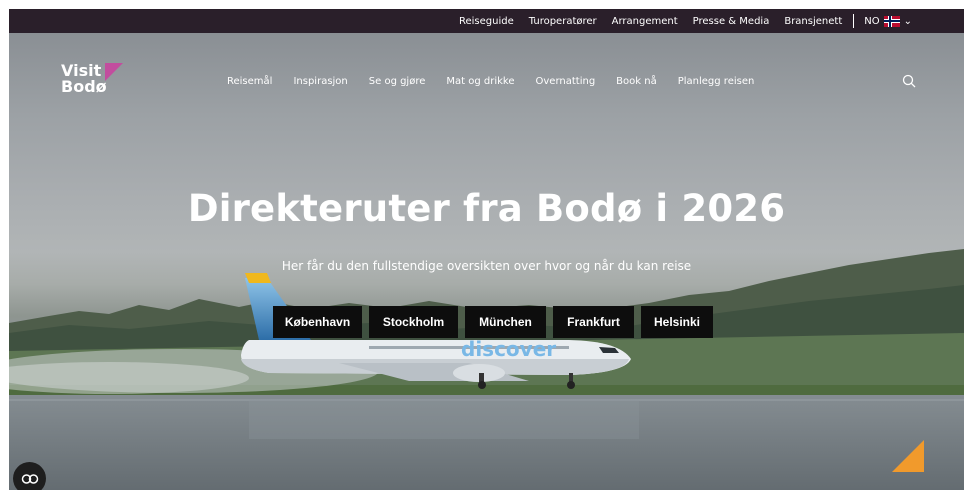 This screenshot has width=964, height=490. I want to click on nav-item-overnatting: Overnatting, so click(566, 81).